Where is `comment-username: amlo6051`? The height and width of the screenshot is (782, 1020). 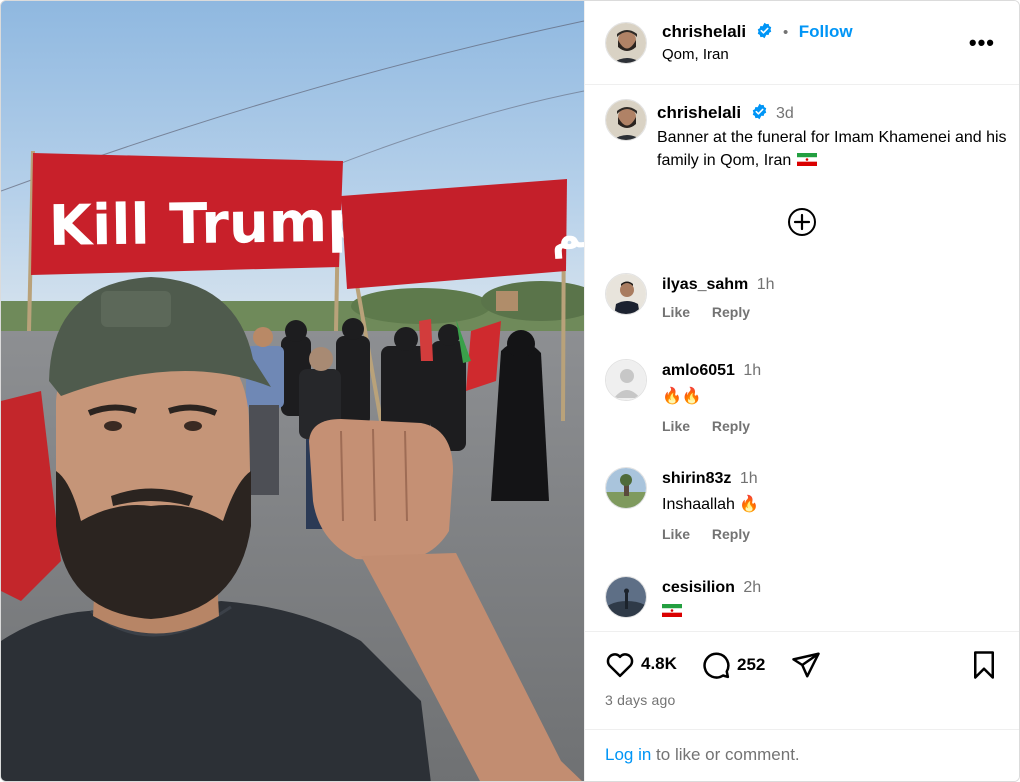 comment-username: amlo6051 is located at coordinates (698, 370).